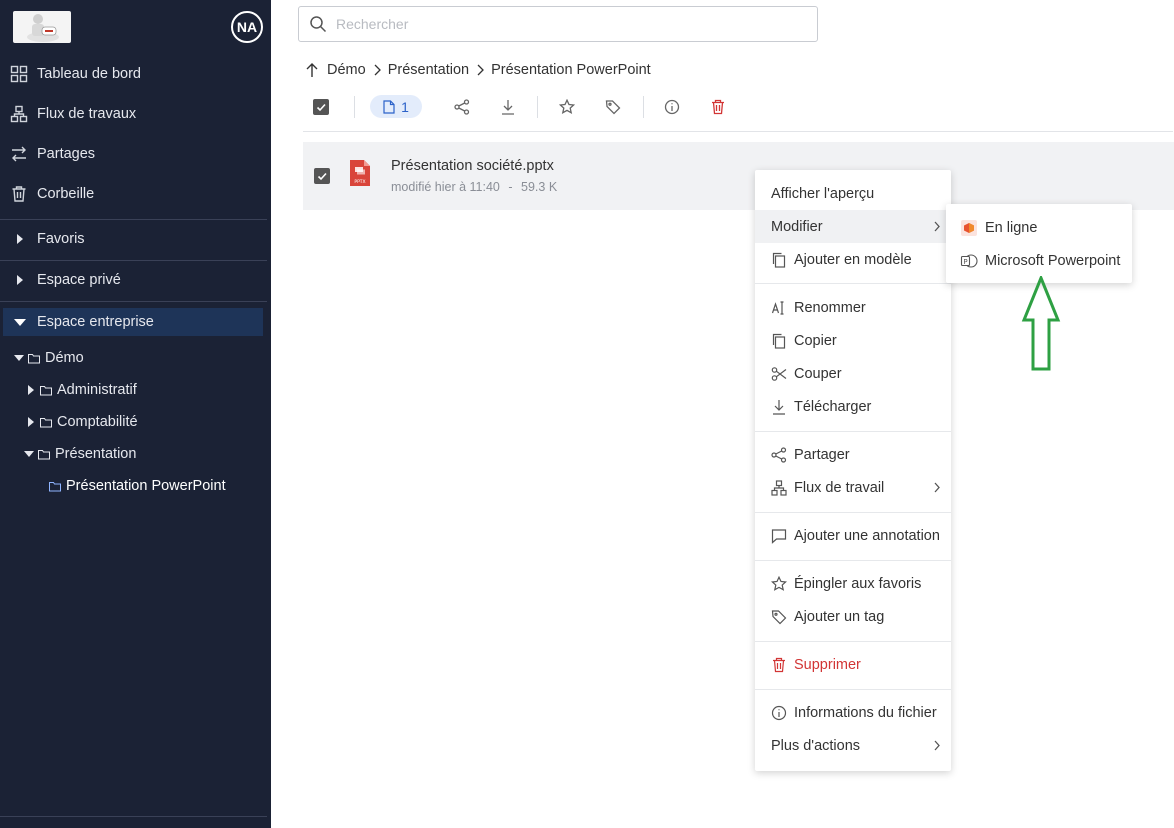 Image resolution: width=1174 pixels, height=828 pixels. Describe the element at coordinates (135, 114) in the screenshot. I see `nav-workflows: Flux de travaux` at that location.